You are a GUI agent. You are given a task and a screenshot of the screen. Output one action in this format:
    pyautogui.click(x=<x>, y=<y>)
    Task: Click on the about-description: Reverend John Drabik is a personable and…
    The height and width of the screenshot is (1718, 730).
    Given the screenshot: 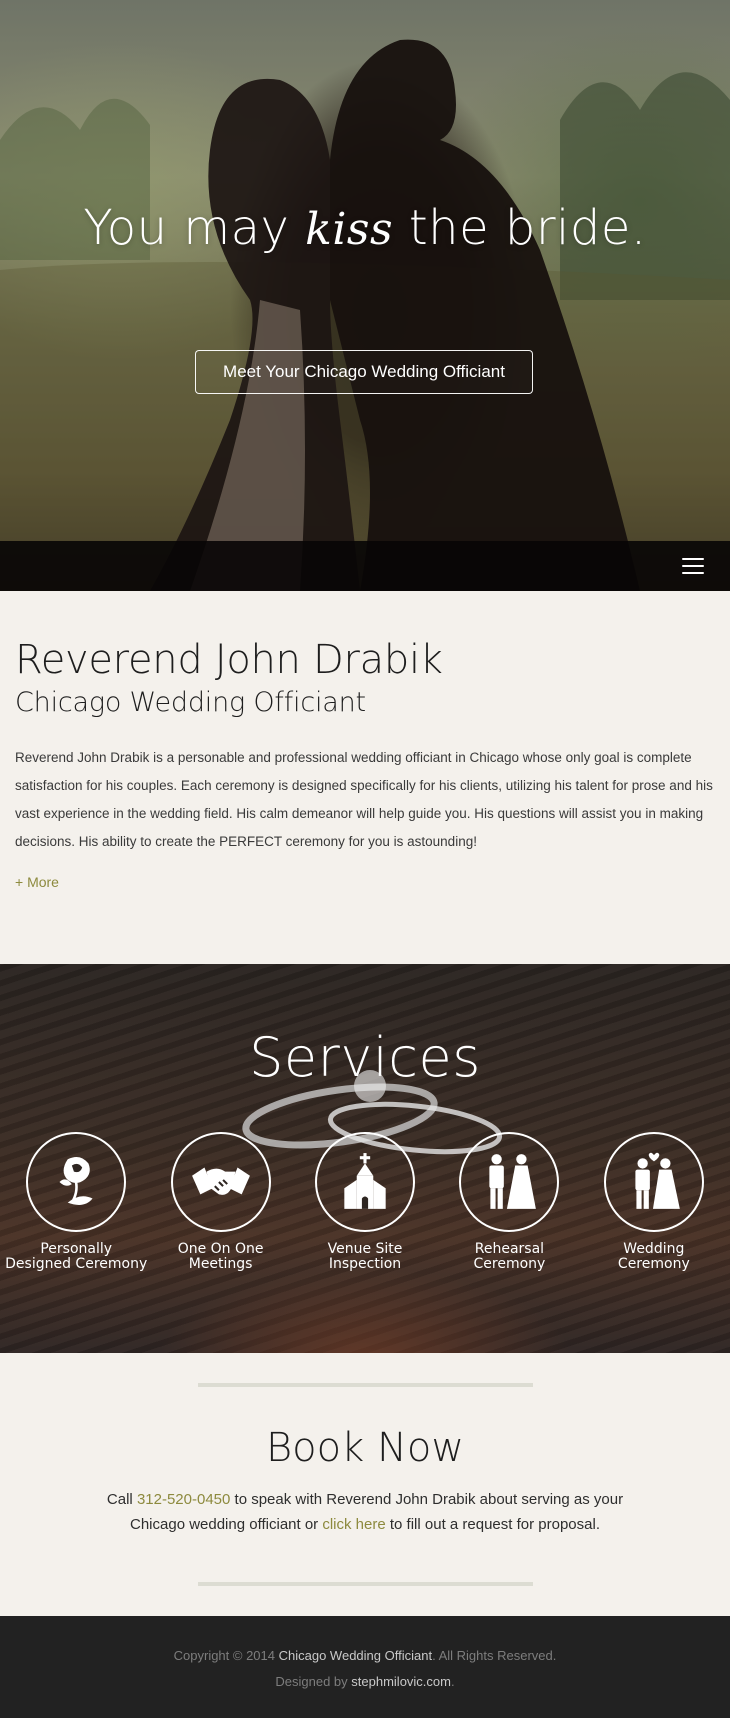 What is the action you would take?
    pyautogui.click(x=364, y=799)
    